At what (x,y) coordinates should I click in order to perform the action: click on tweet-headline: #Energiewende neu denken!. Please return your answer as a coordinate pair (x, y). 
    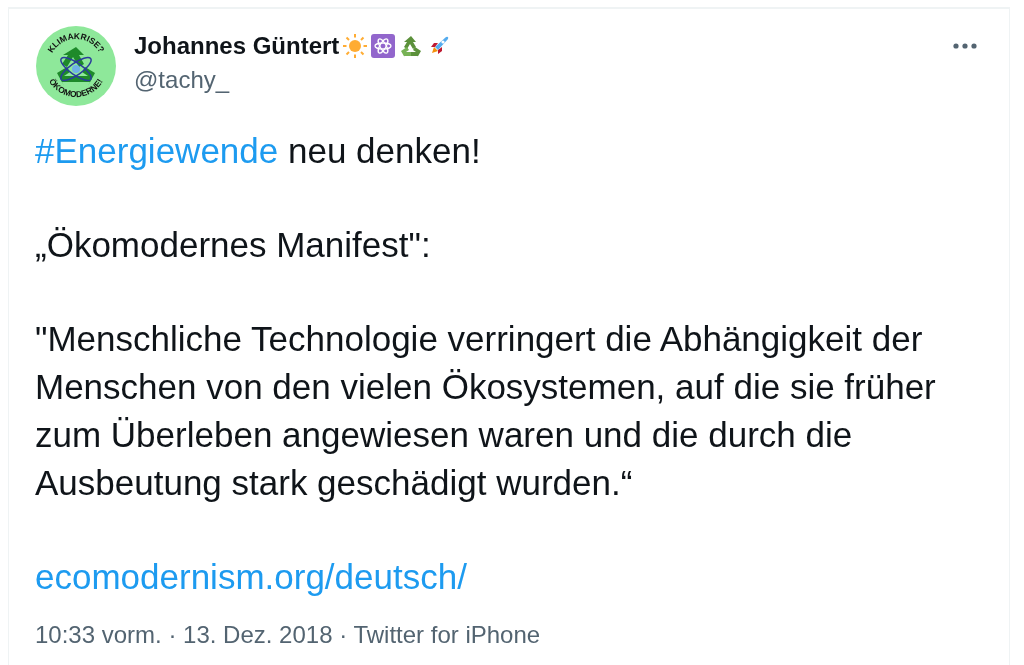
    Looking at the image, I should click on (258, 151).